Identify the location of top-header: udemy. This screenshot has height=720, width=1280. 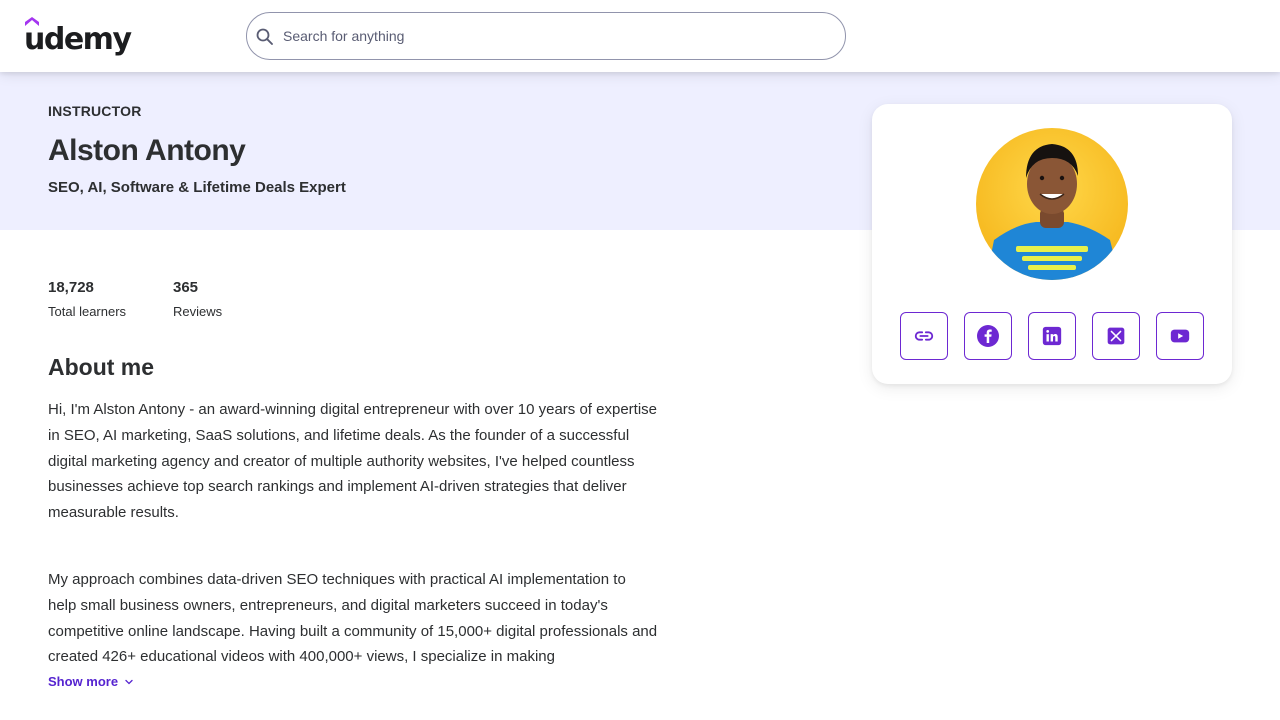
(640, 36).